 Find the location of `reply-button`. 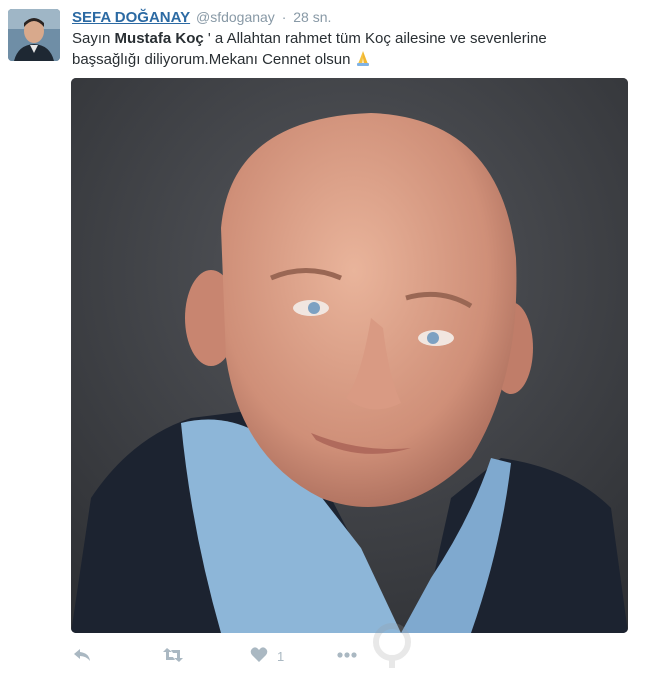

reply-button is located at coordinates (82, 656).